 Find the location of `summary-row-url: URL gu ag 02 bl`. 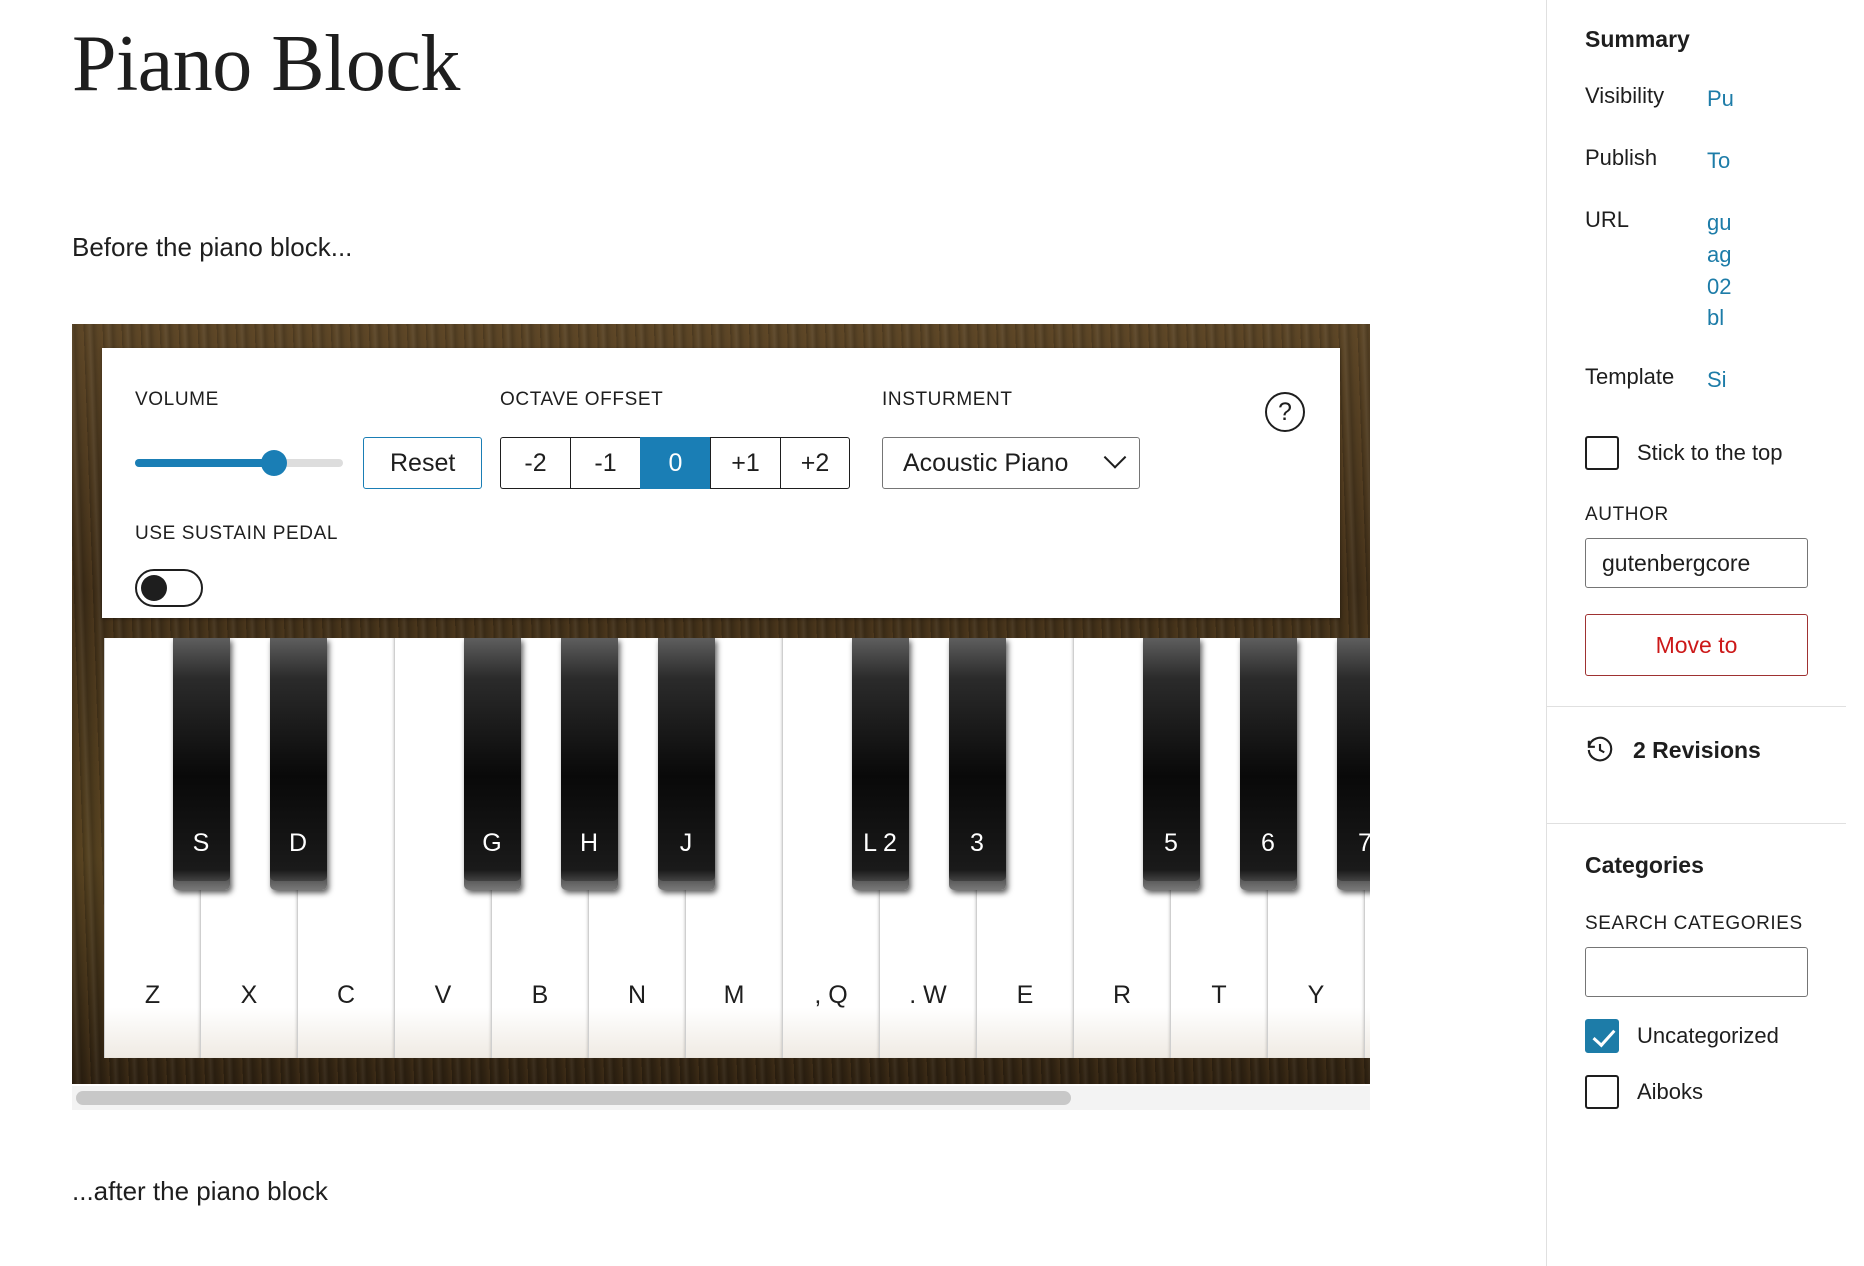

summary-row-url: URL gu ag 02 bl is located at coordinates (1696, 271).